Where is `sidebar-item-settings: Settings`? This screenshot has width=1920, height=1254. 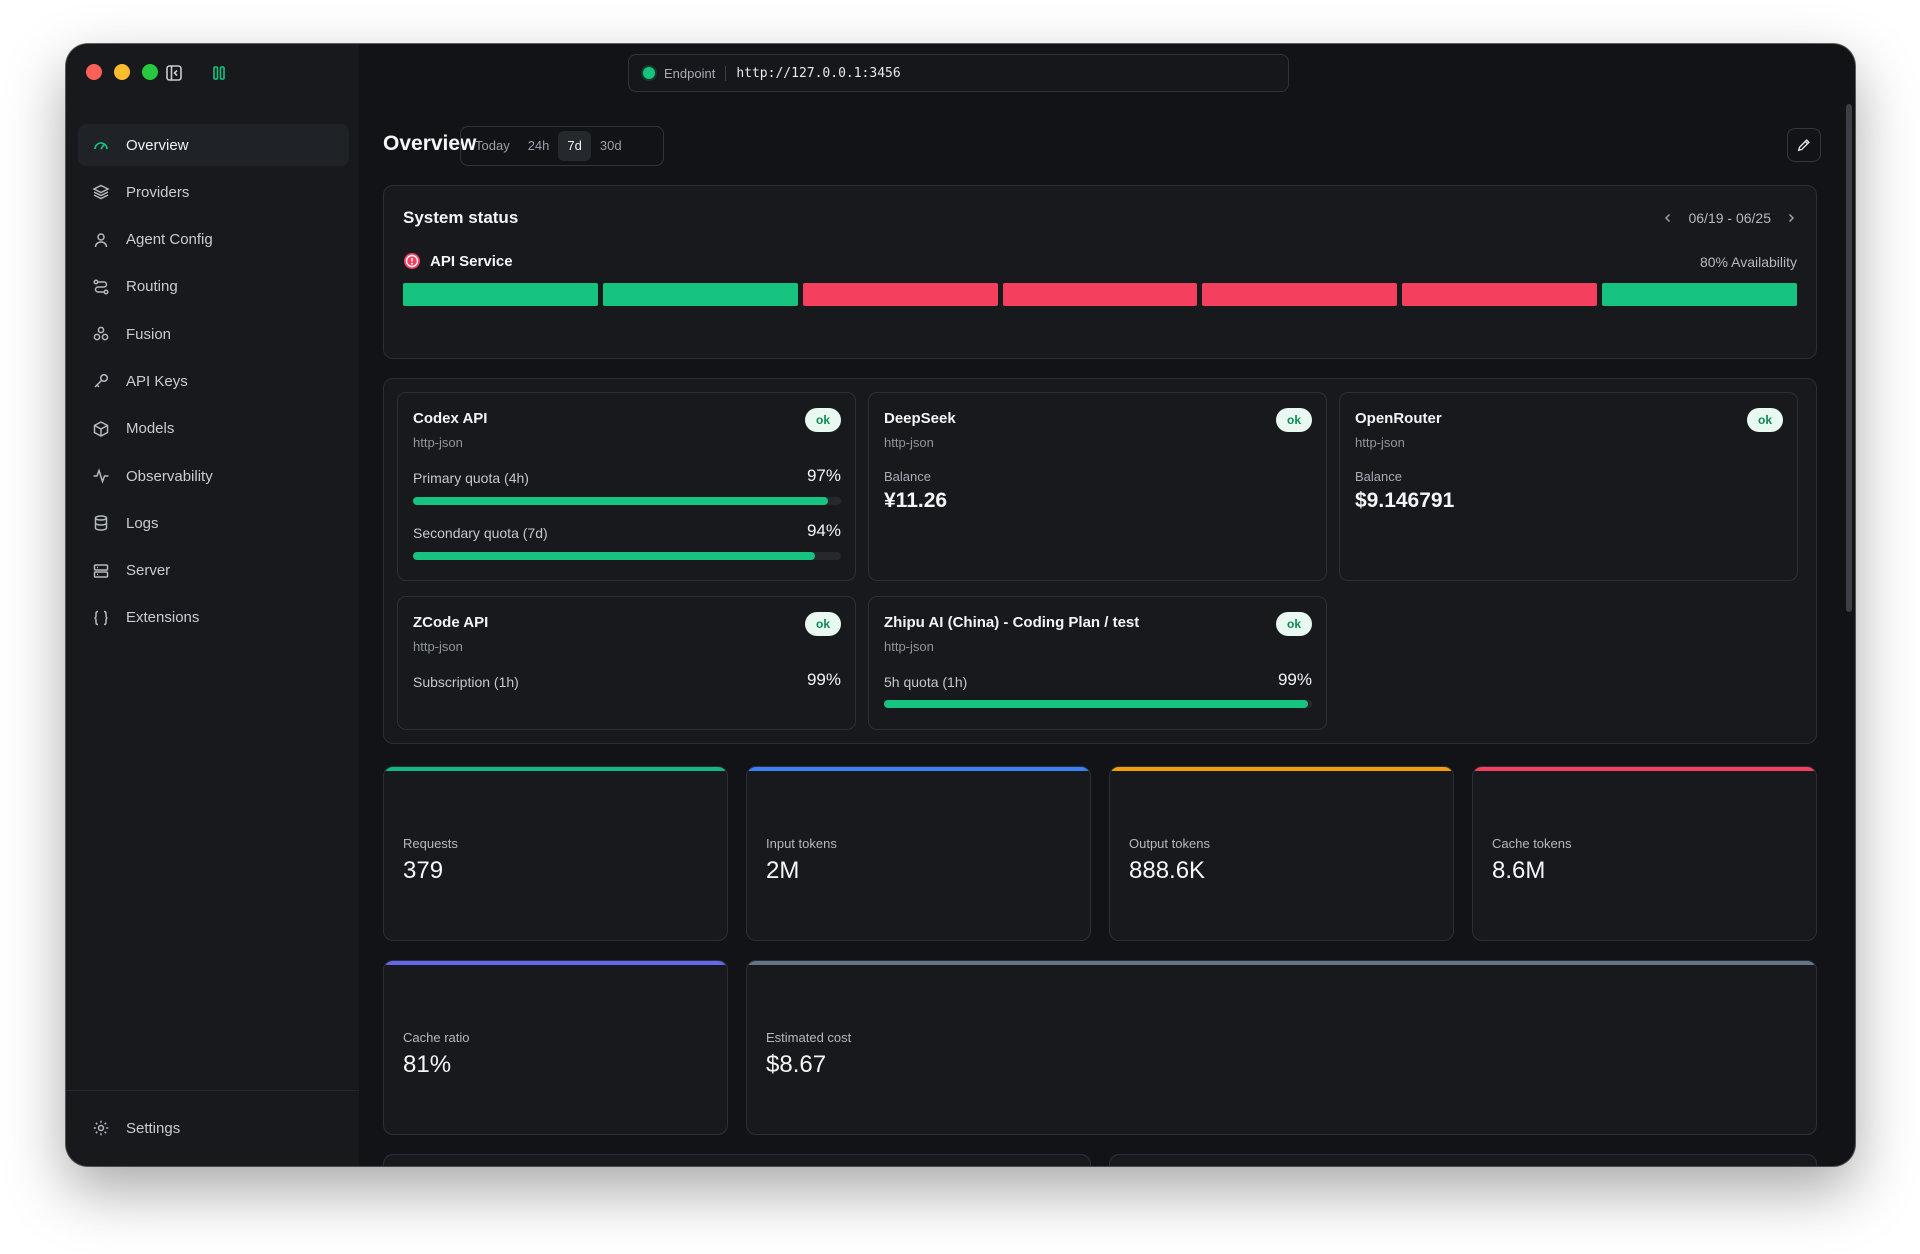
sidebar-item-settings: Settings is located at coordinates (213, 1128).